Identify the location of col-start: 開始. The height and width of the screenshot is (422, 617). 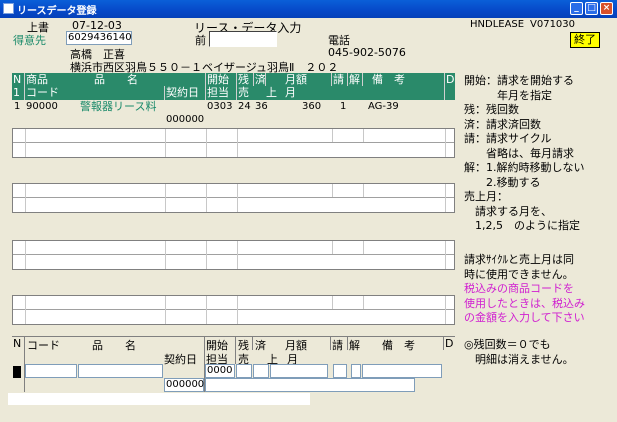
(218, 79).